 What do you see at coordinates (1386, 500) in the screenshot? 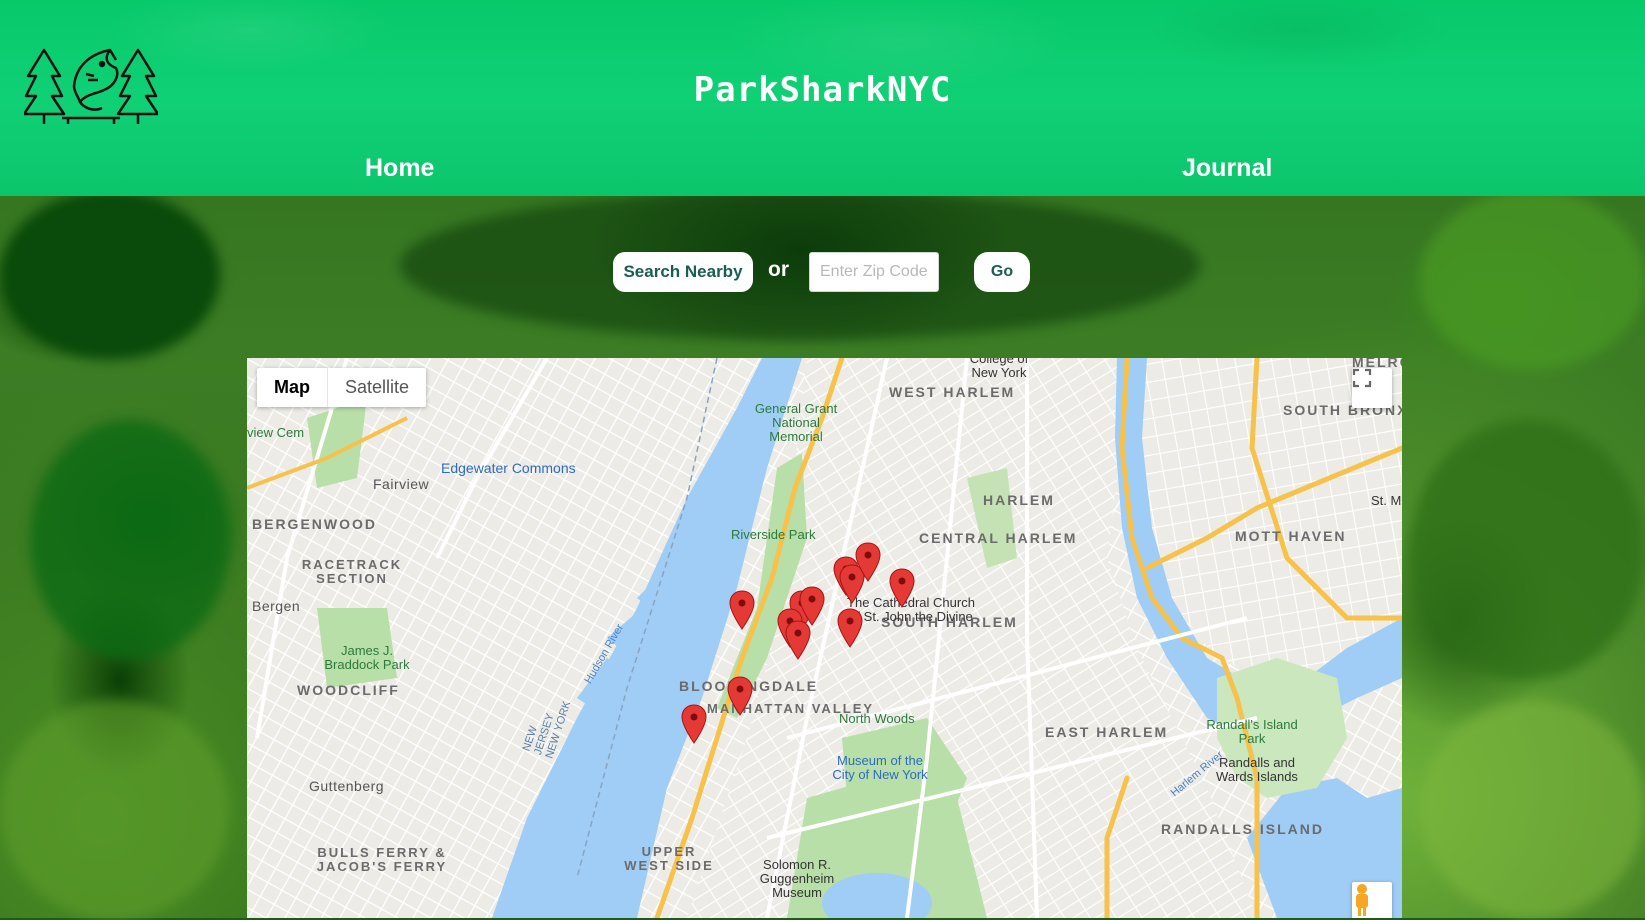
I see `place-label: St. M` at bounding box center [1386, 500].